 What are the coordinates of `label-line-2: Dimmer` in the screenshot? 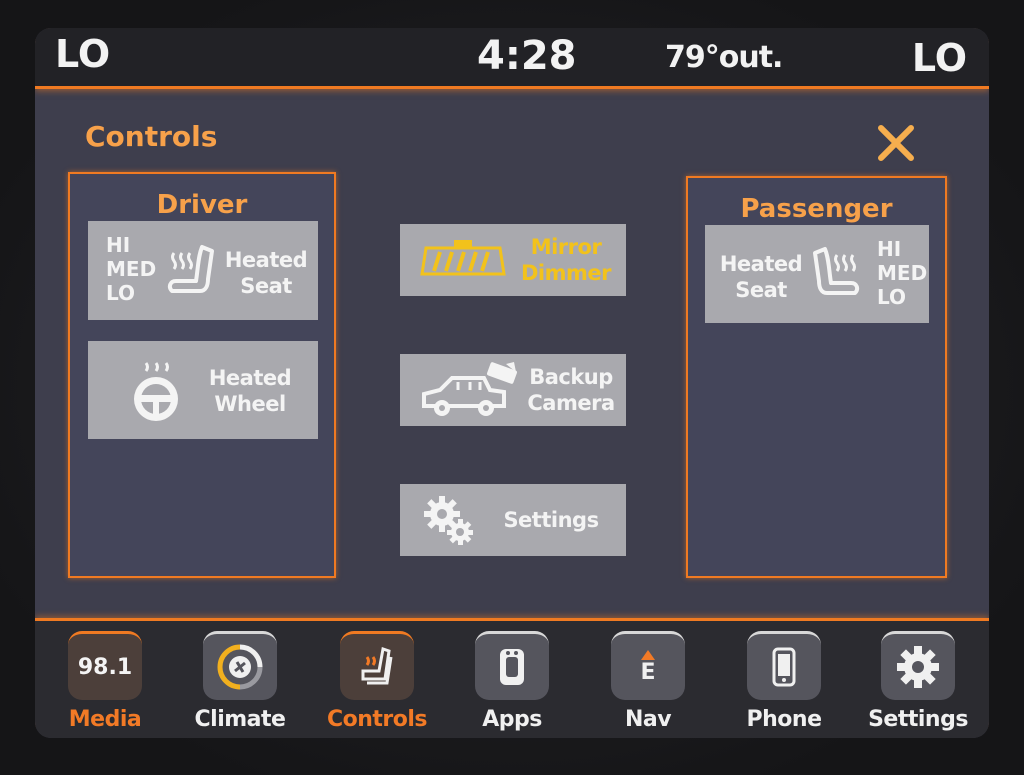 It's located at (566, 273).